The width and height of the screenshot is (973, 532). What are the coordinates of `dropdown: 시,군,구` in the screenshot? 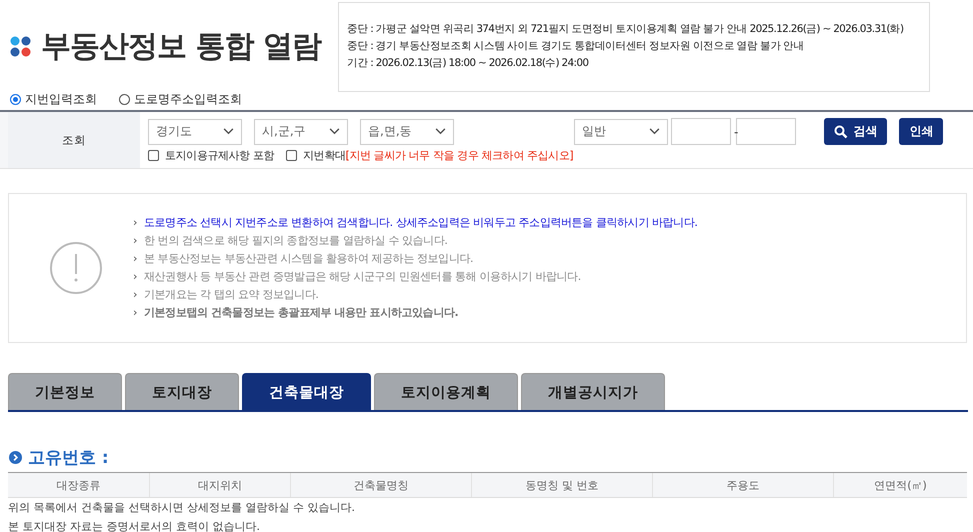 It's located at (301, 131).